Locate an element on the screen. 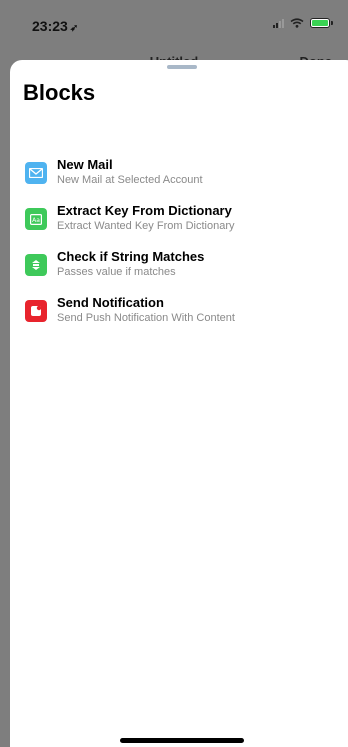 The width and height of the screenshot is (348, 747). block-title: Extract Key From Dictionary is located at coordinates (144, 210).